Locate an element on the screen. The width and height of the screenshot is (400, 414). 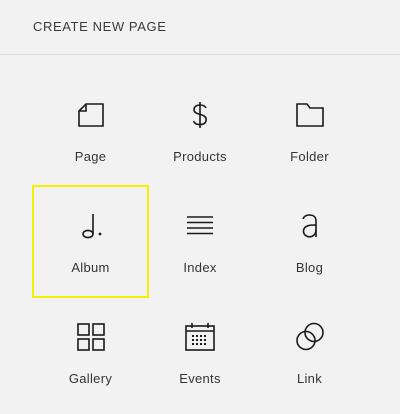
page-type-label: Products is located at coordinates (200, 156).